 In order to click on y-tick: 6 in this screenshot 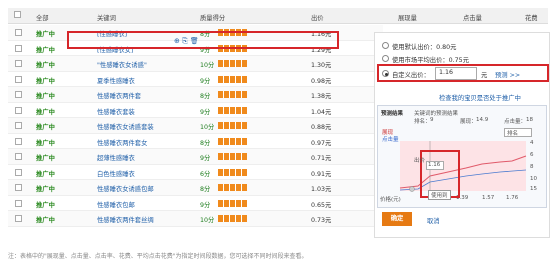, I will do `click(532, 155)`.